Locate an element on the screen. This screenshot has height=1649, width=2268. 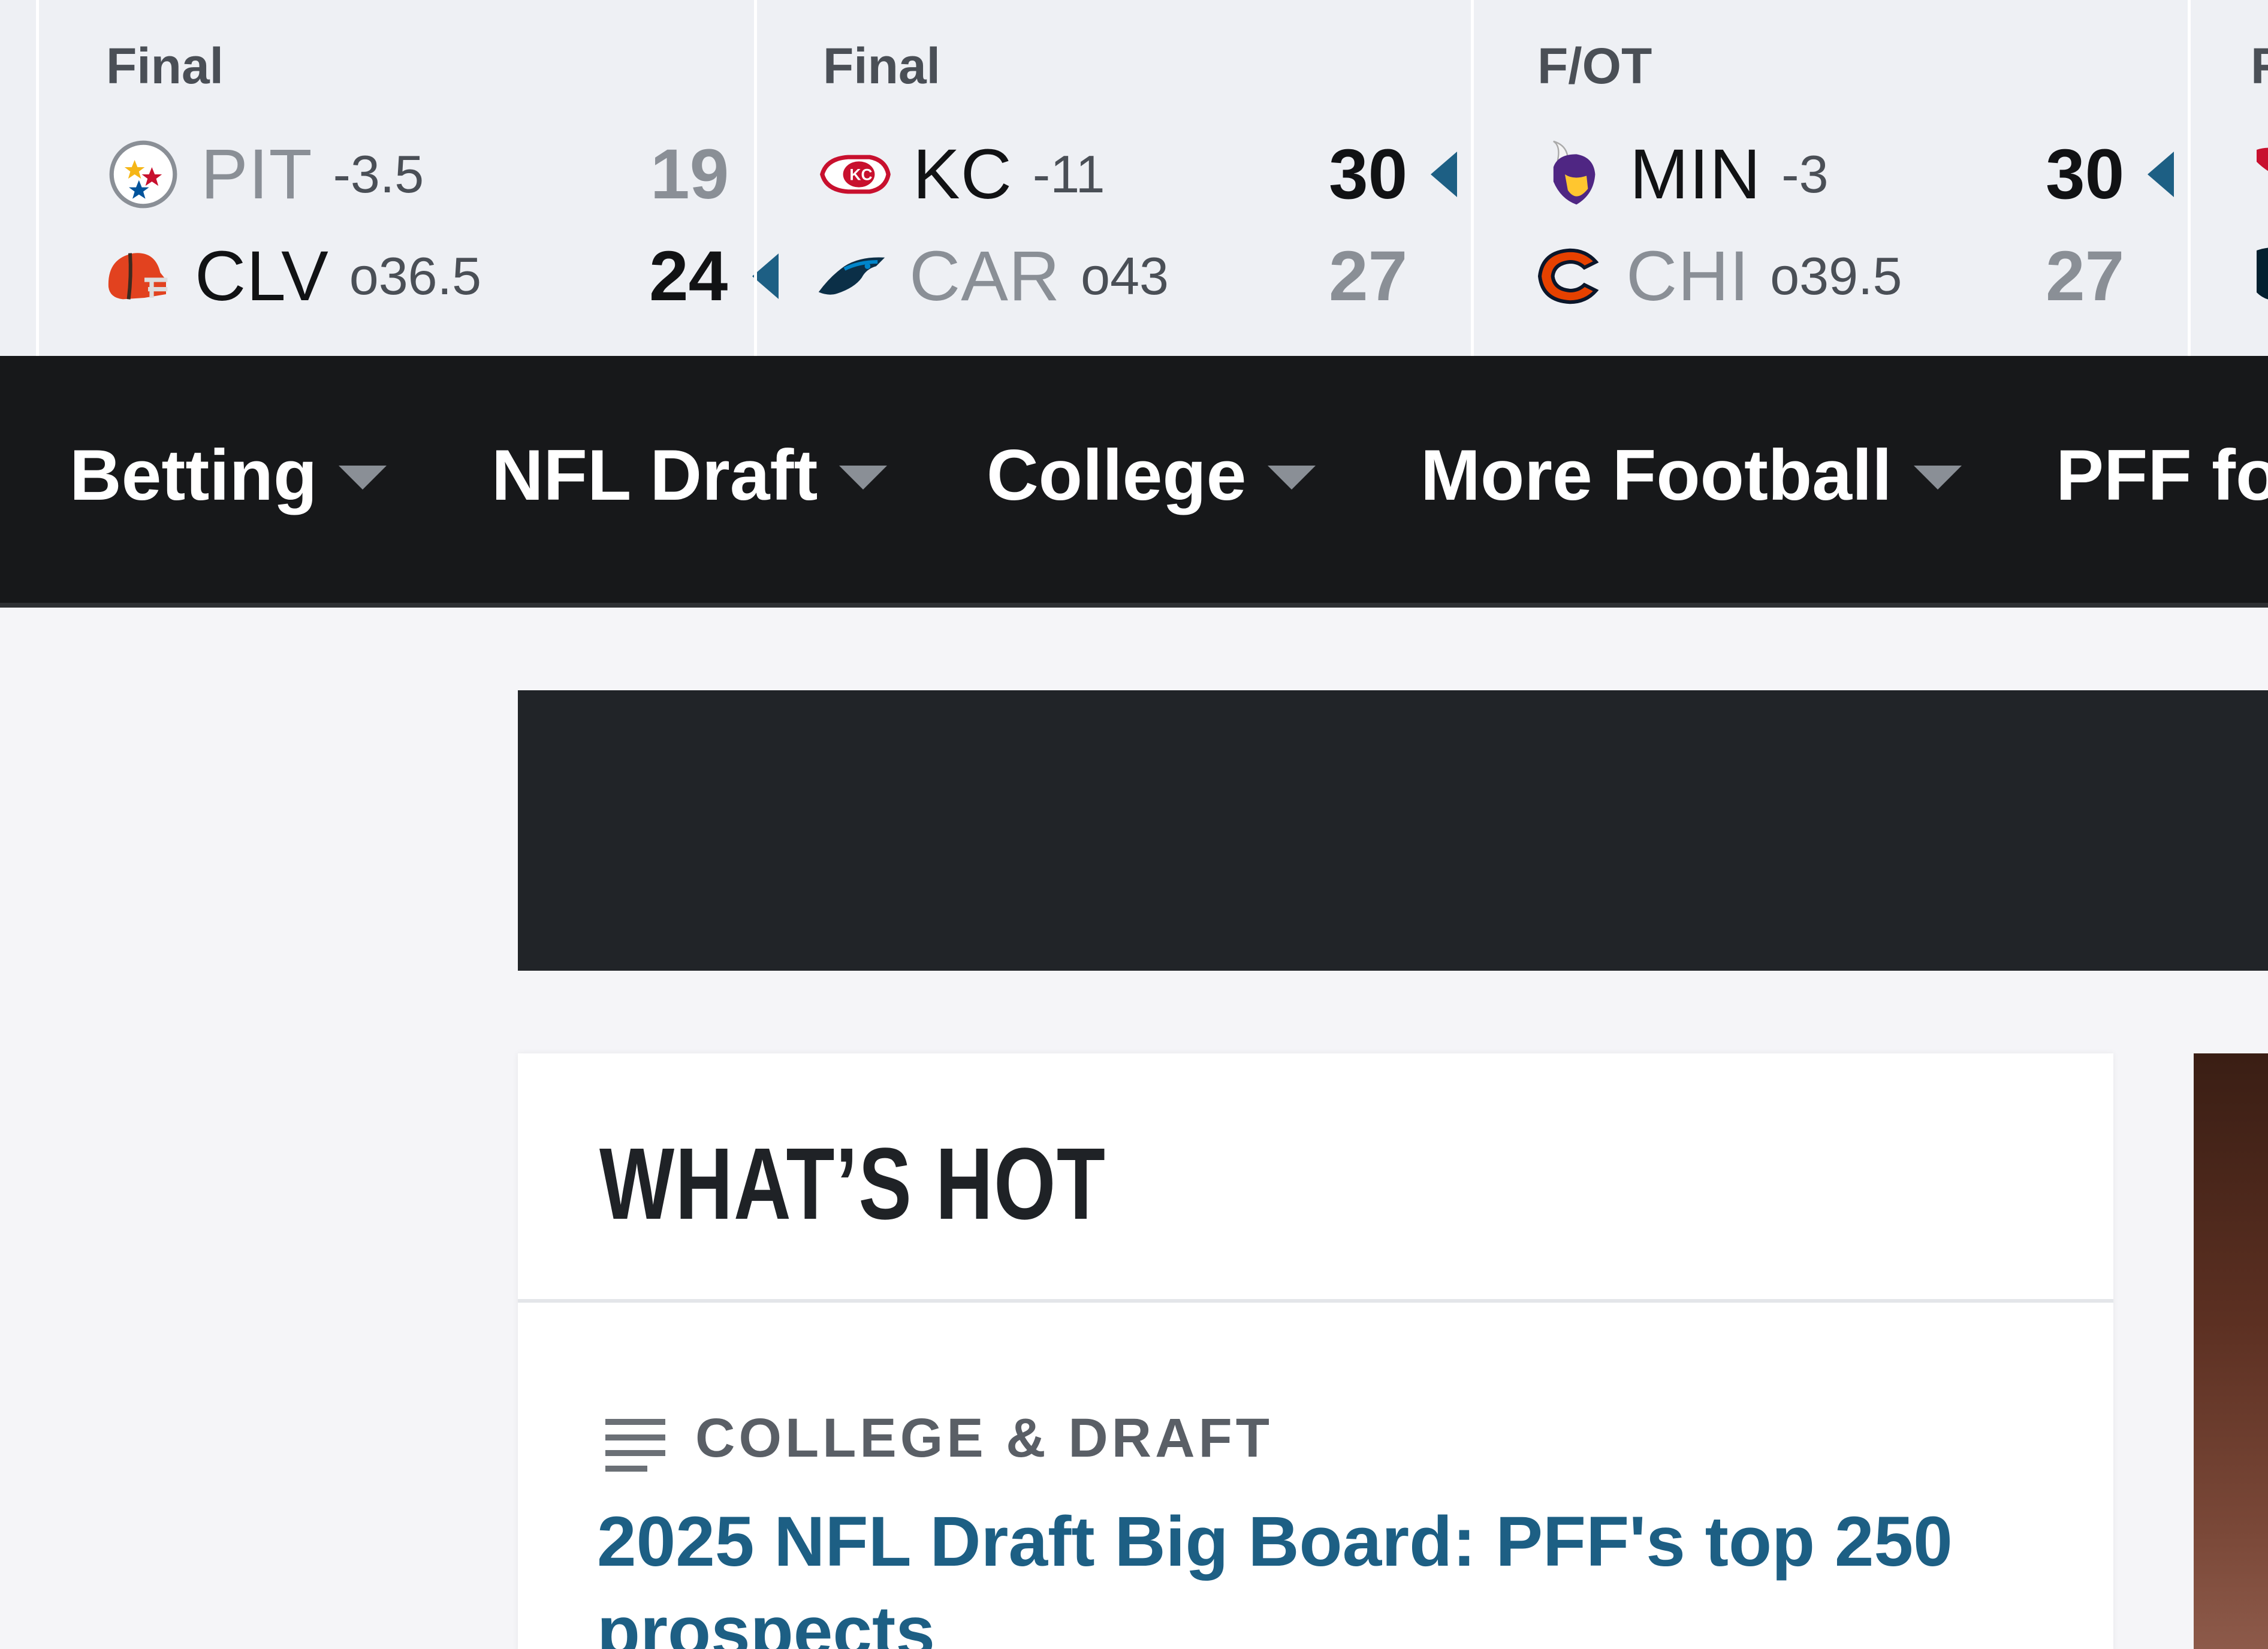
team-abbr: KC is located at coordinates (962, 174).